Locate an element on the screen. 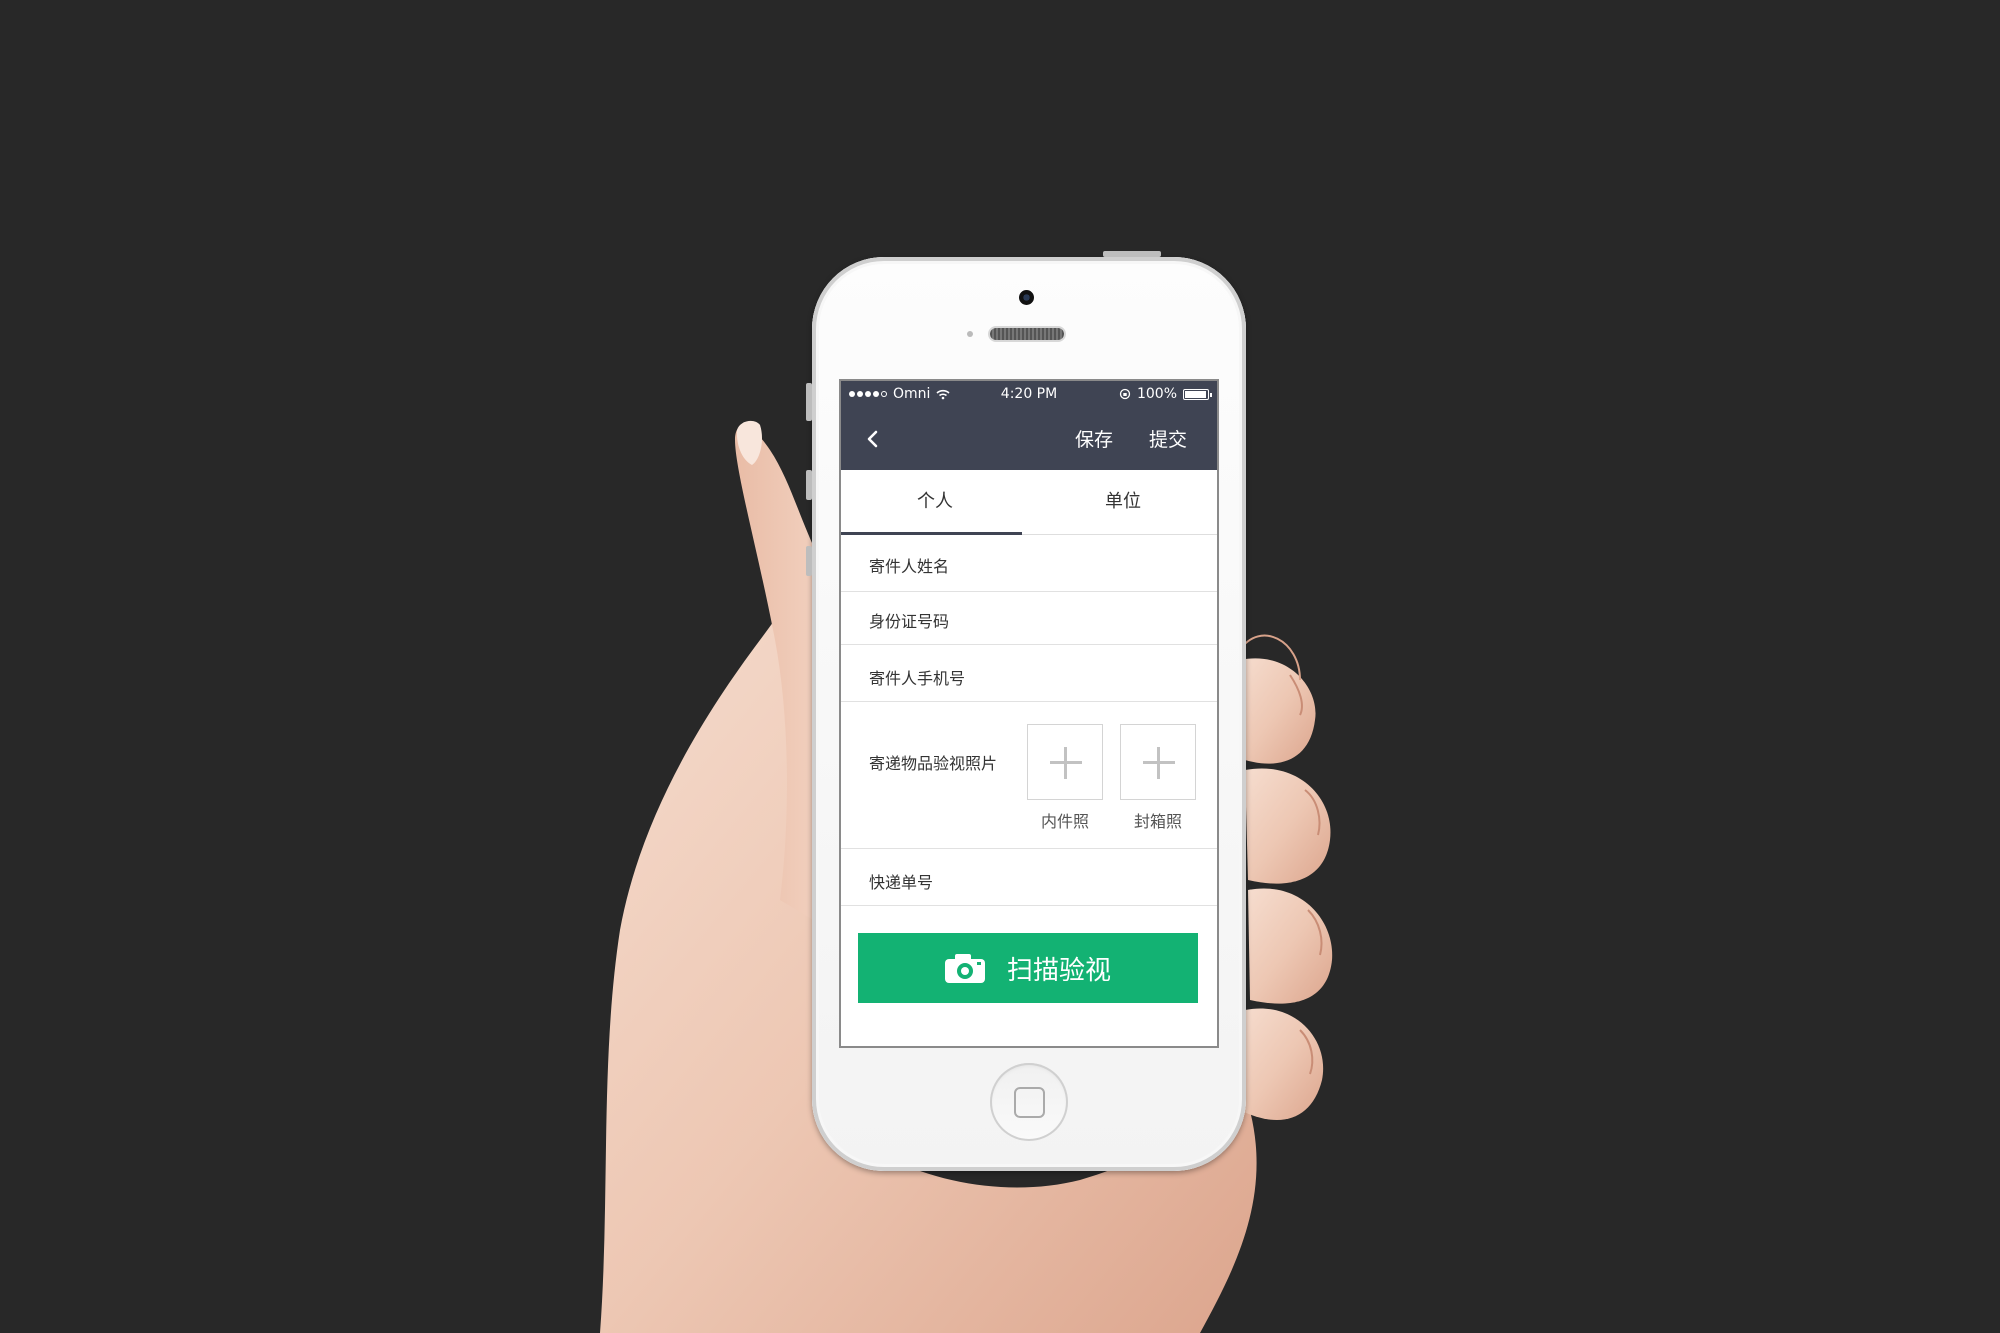  sender-phone-row: 寄件人手机号 is located at coordinates (1029, 673).